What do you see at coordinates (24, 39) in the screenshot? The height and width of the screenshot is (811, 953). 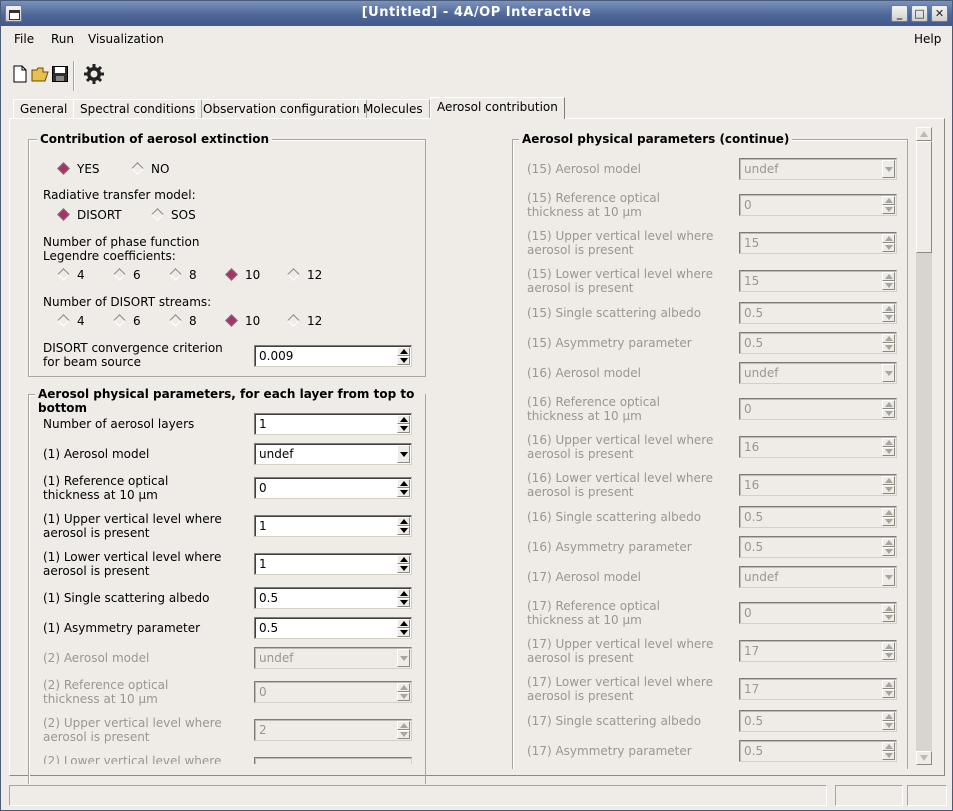 I see `menu-file: File` at bounding box center [24, 39].